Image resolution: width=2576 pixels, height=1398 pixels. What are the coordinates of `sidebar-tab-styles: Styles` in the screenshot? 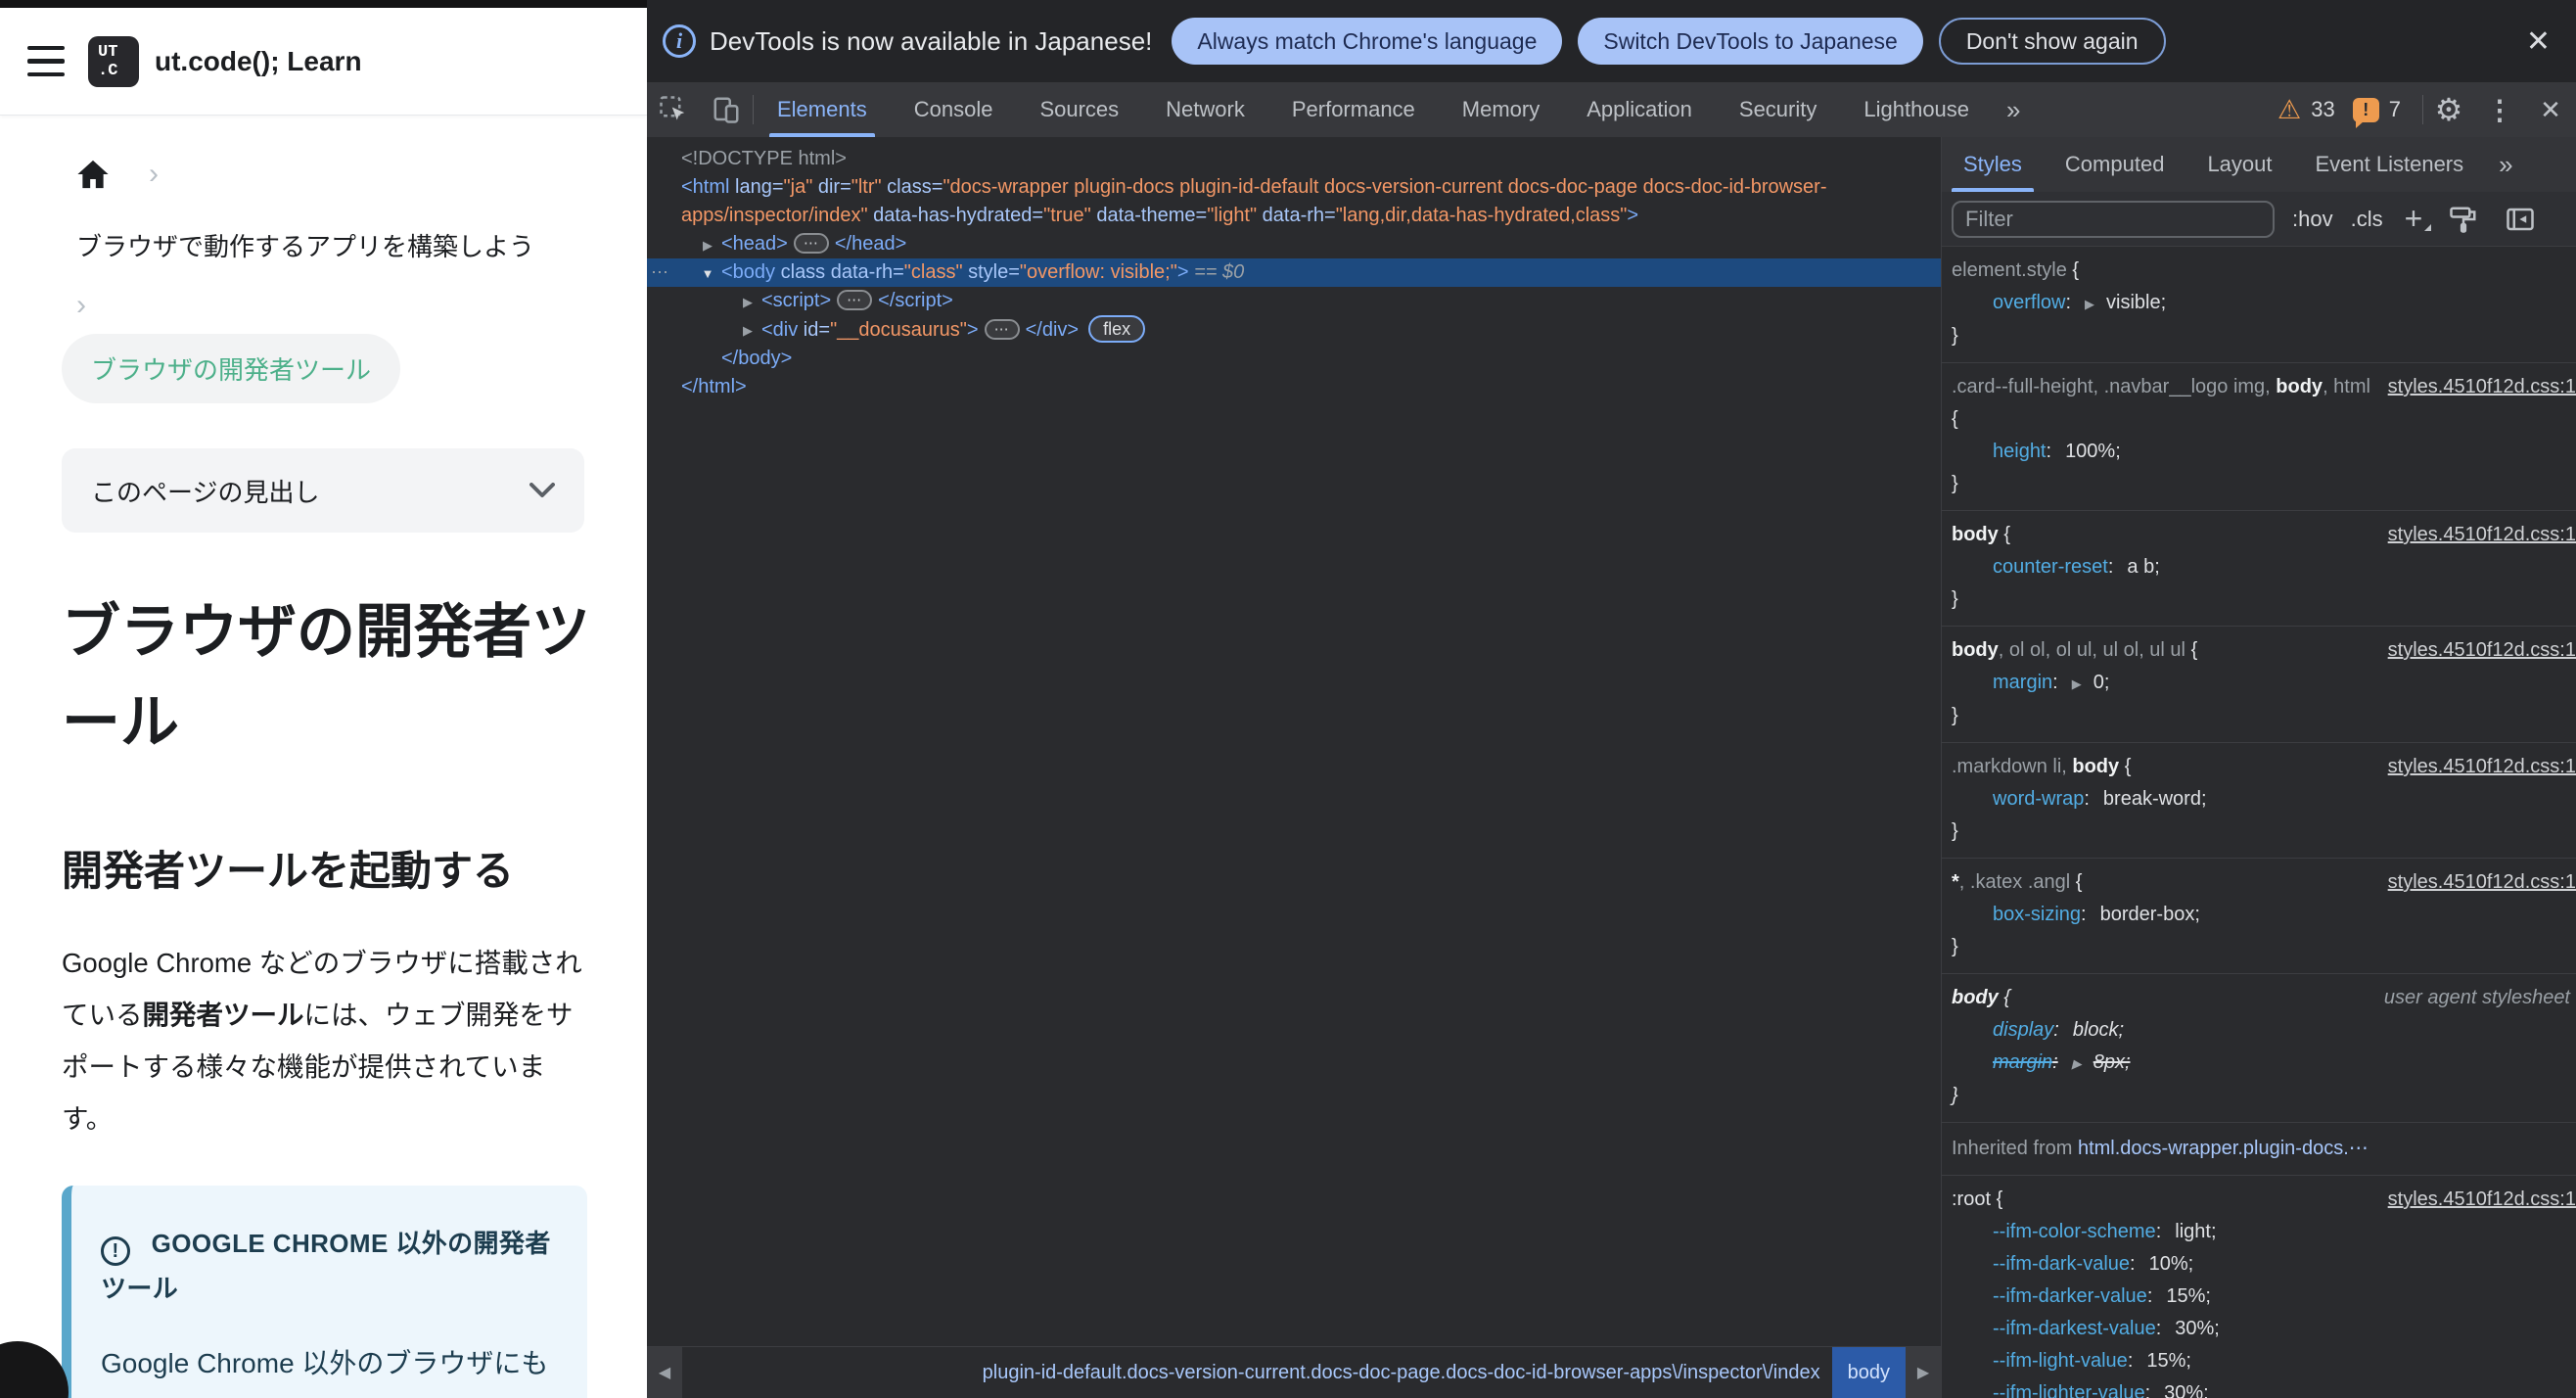 It's located at (1993, 164).